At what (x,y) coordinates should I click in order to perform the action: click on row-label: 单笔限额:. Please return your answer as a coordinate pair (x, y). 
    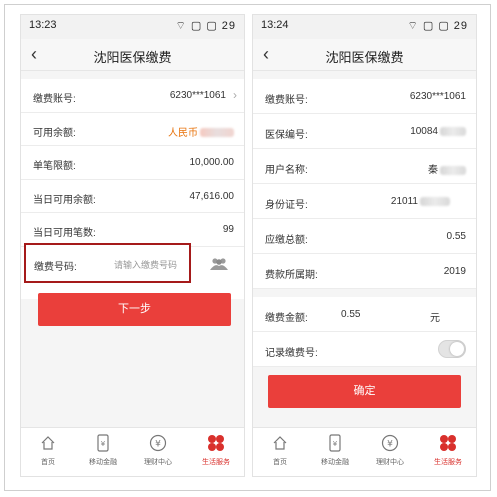
    Looking at the image, I should click on (54, 166).